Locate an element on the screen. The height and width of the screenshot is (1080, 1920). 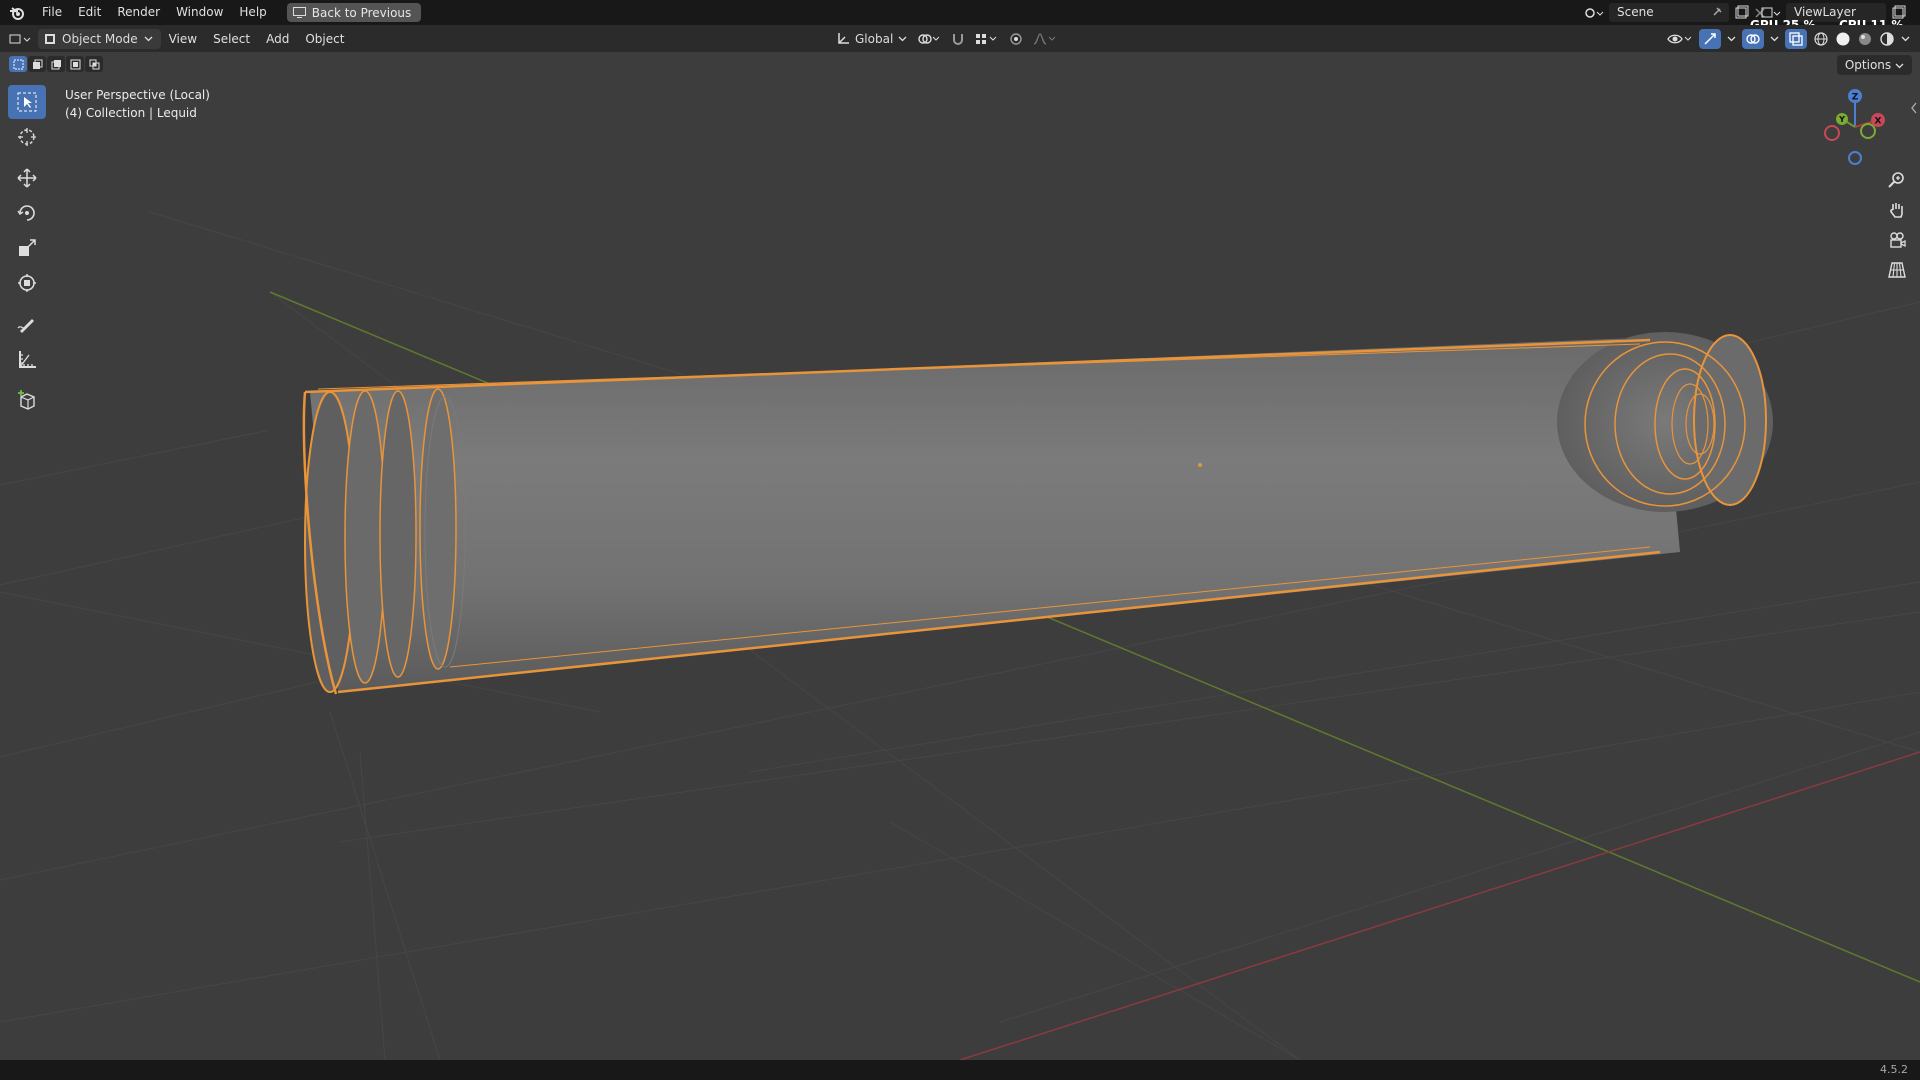
back-to-previous-label: Back to Previous is located at coordinates (361, 12).